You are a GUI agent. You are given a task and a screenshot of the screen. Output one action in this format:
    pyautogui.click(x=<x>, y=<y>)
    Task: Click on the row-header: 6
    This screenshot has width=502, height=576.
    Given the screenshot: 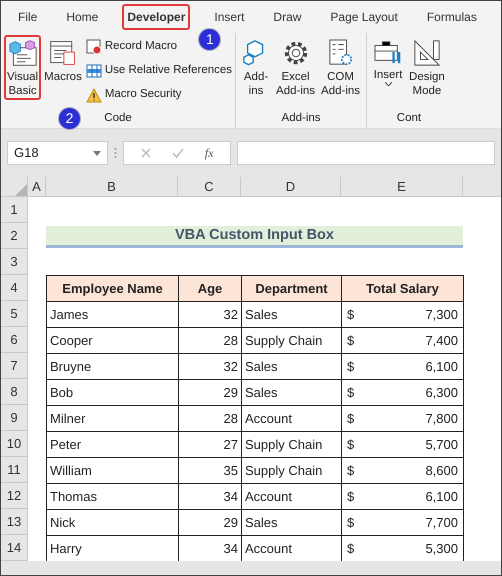 What is the action you would take?
    pyautogui.click(x=14, y=340)
    